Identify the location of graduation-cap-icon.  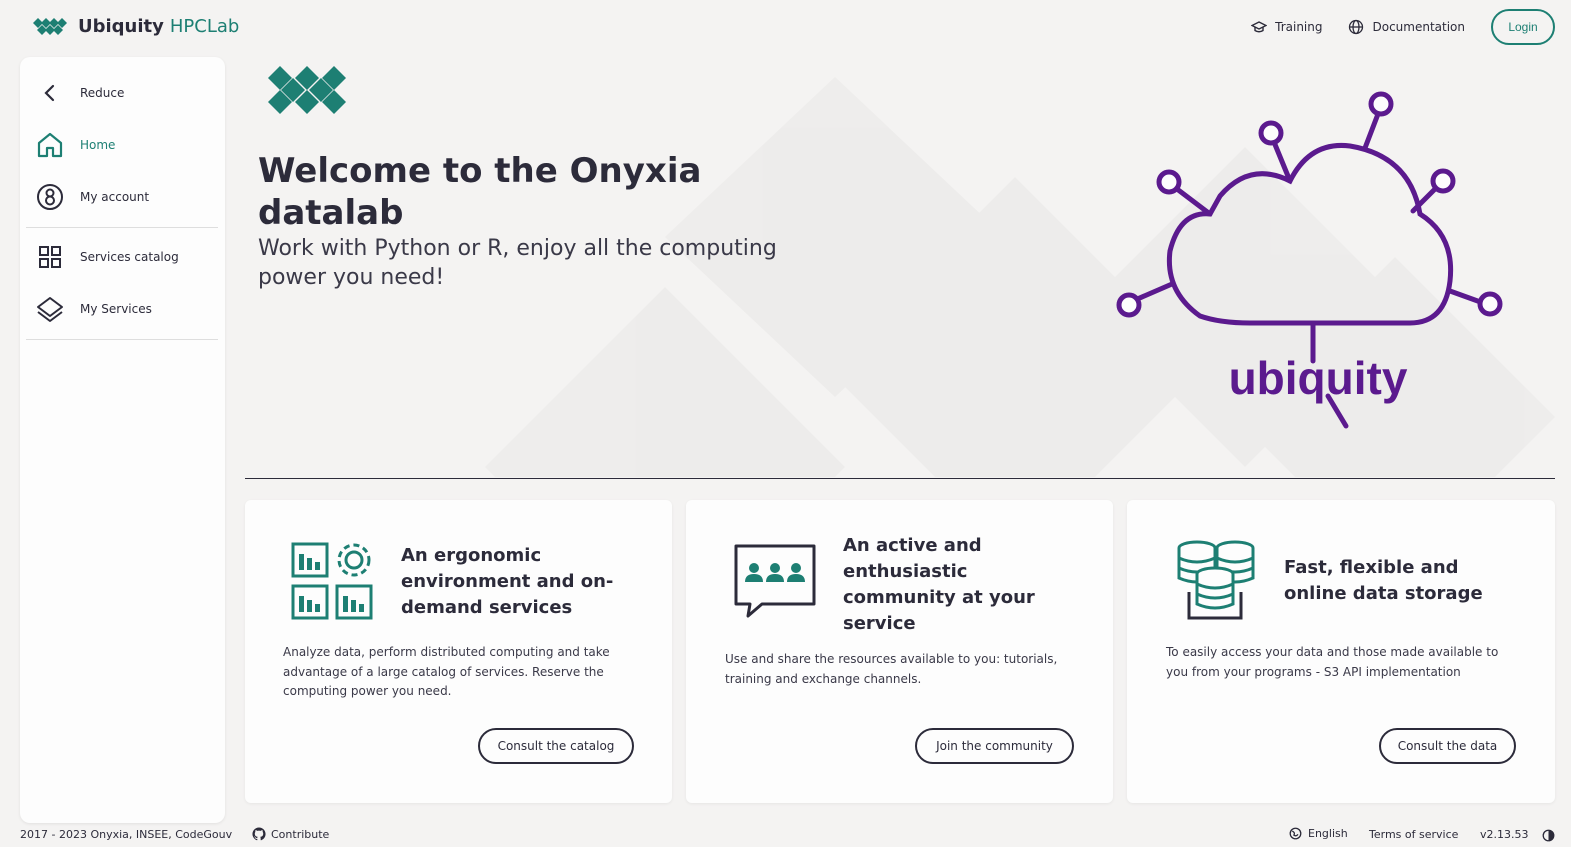
(1259, 27).